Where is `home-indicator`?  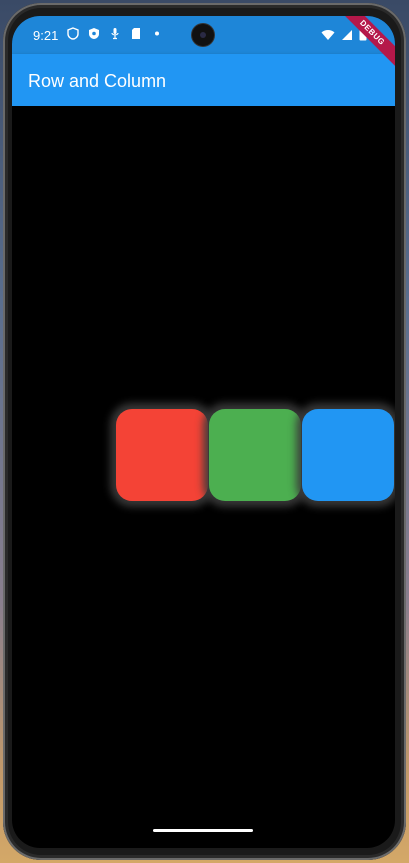 home-indicator is located at coordinates (203, 830).